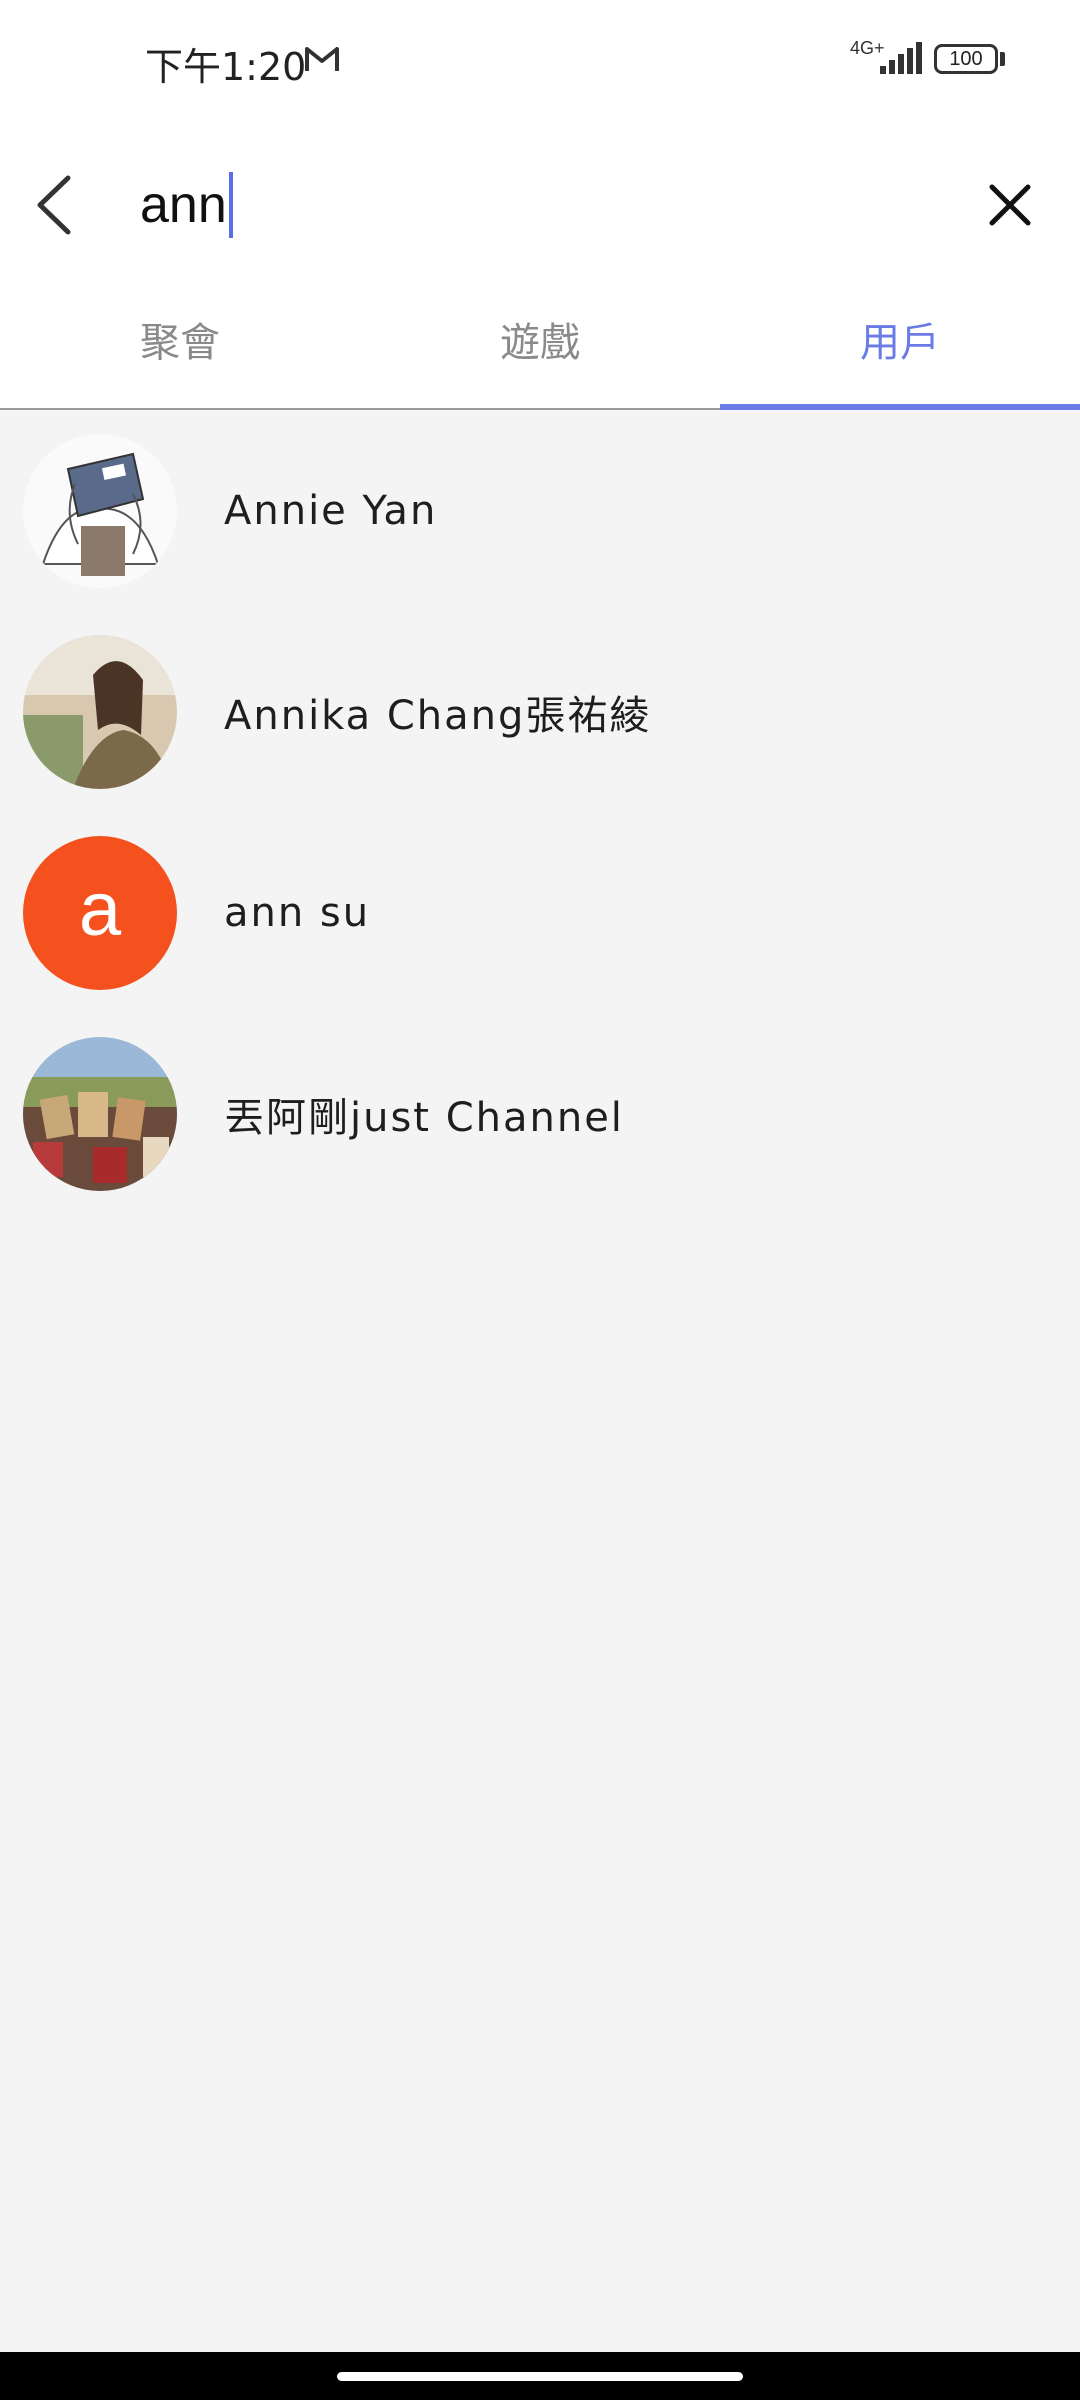 This screenshot has height=2400, width=1080. What do you see at coordinates (901, 58) in the screenshot?
I see `signal-icon` at bounding box center [901, 58].